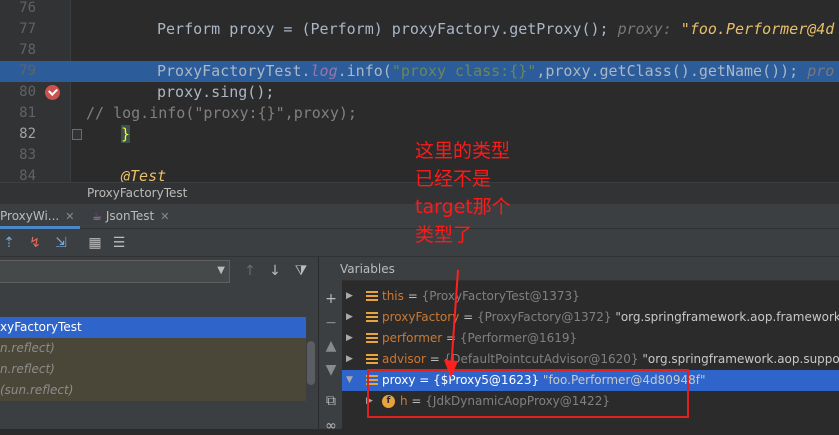 Image resolution: width=839 pixels, height=435 pixels. What do you see at coordinates (544, 317) in the screenshot?
I see `variable-value: {ProxyFactory@1372}` at bounding box center [544, 317].